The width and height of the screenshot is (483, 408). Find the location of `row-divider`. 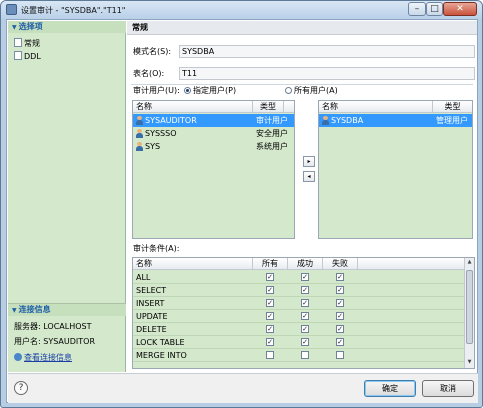

row-divider is located at coordinates (299, 361).